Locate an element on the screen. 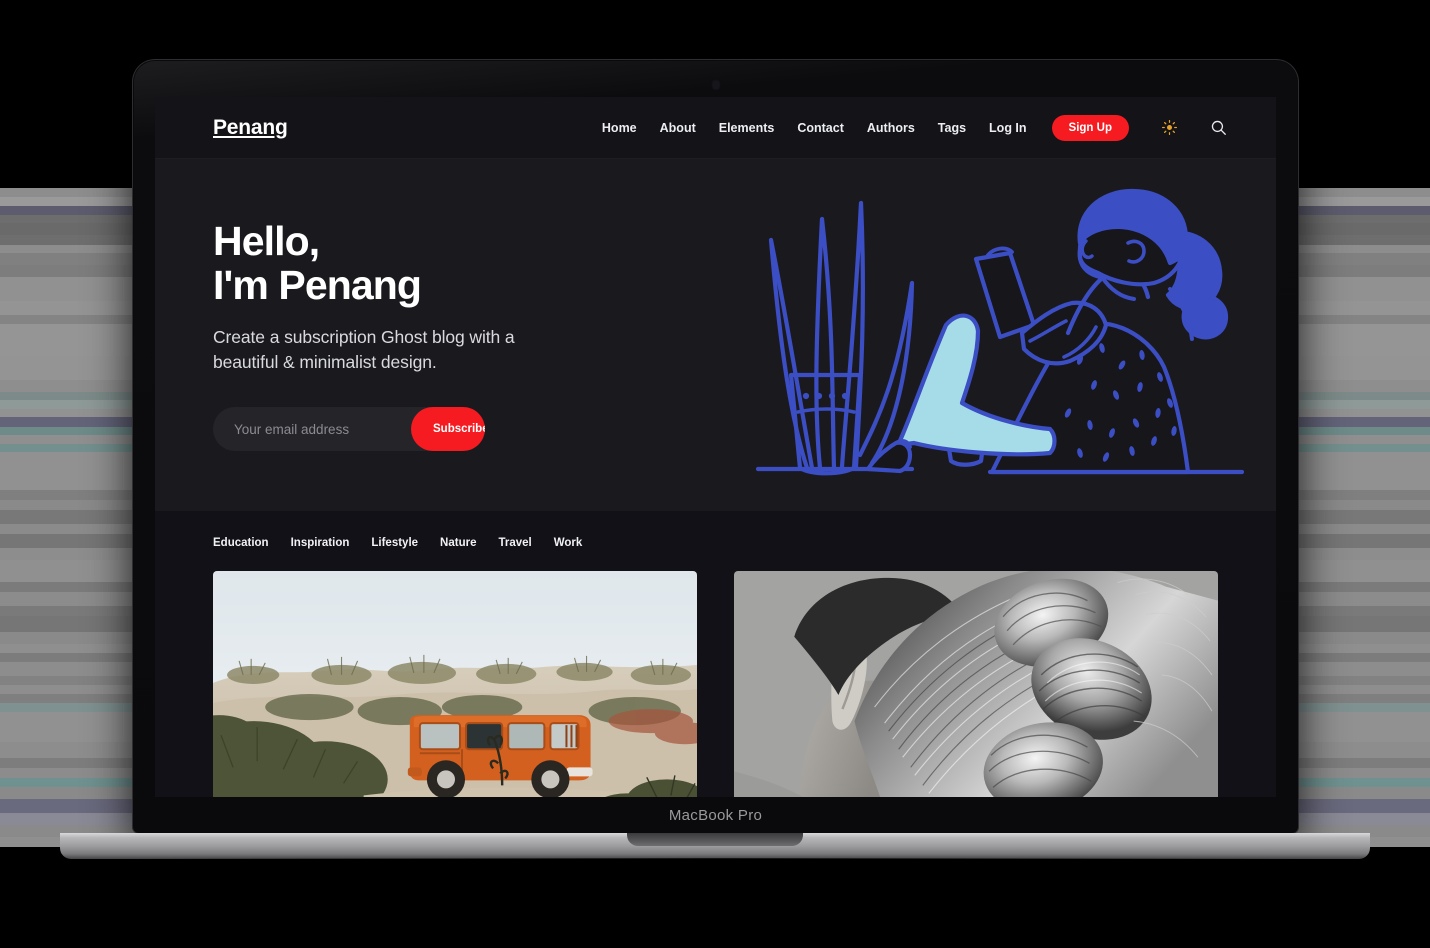 The height and width of the screenshot is (948, 1430). device-label: MacBook Pro is located at coordinates (715, 815).